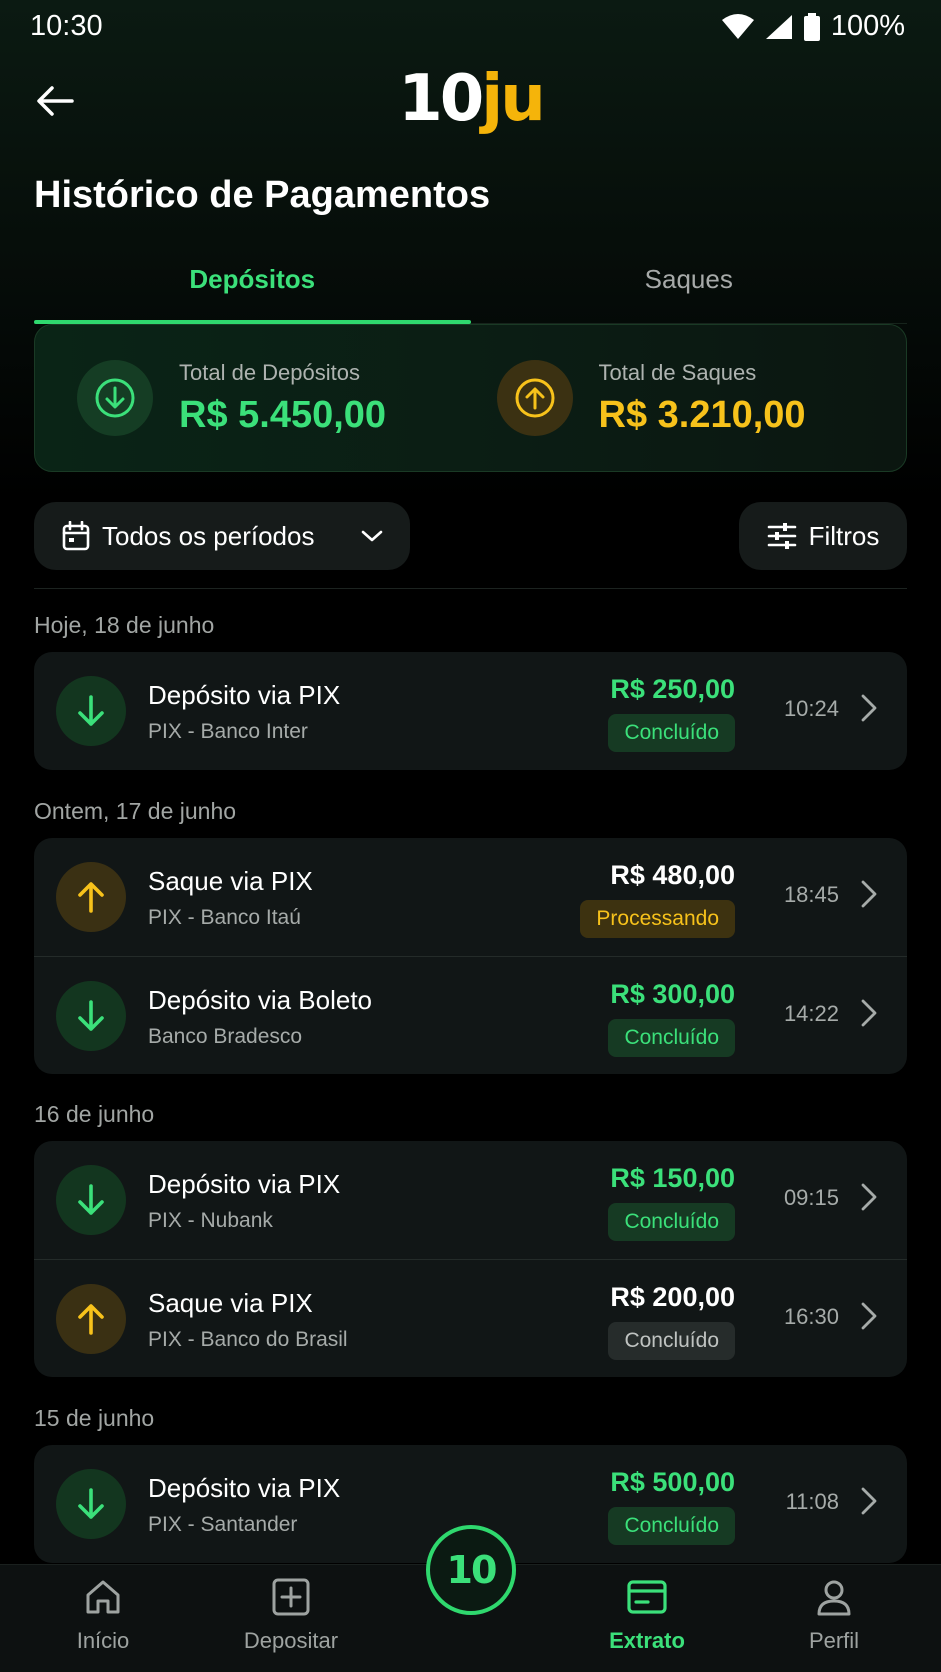 This screenshot has width=941, height=1672. What do you see at coordinates (811, 708) in the screenshot?
I see `transaction-time: 10:24` at bounding box center [811, 708].